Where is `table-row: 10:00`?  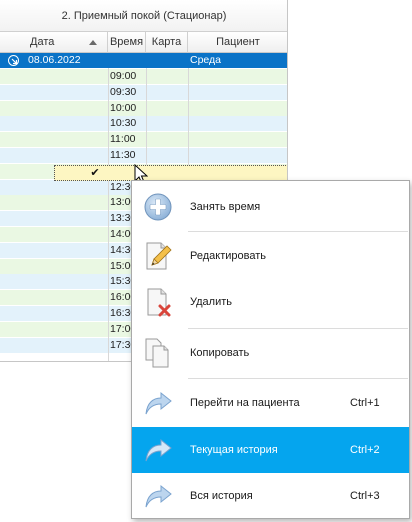 table-row: 10:00 is located at coordinates (143, 108).